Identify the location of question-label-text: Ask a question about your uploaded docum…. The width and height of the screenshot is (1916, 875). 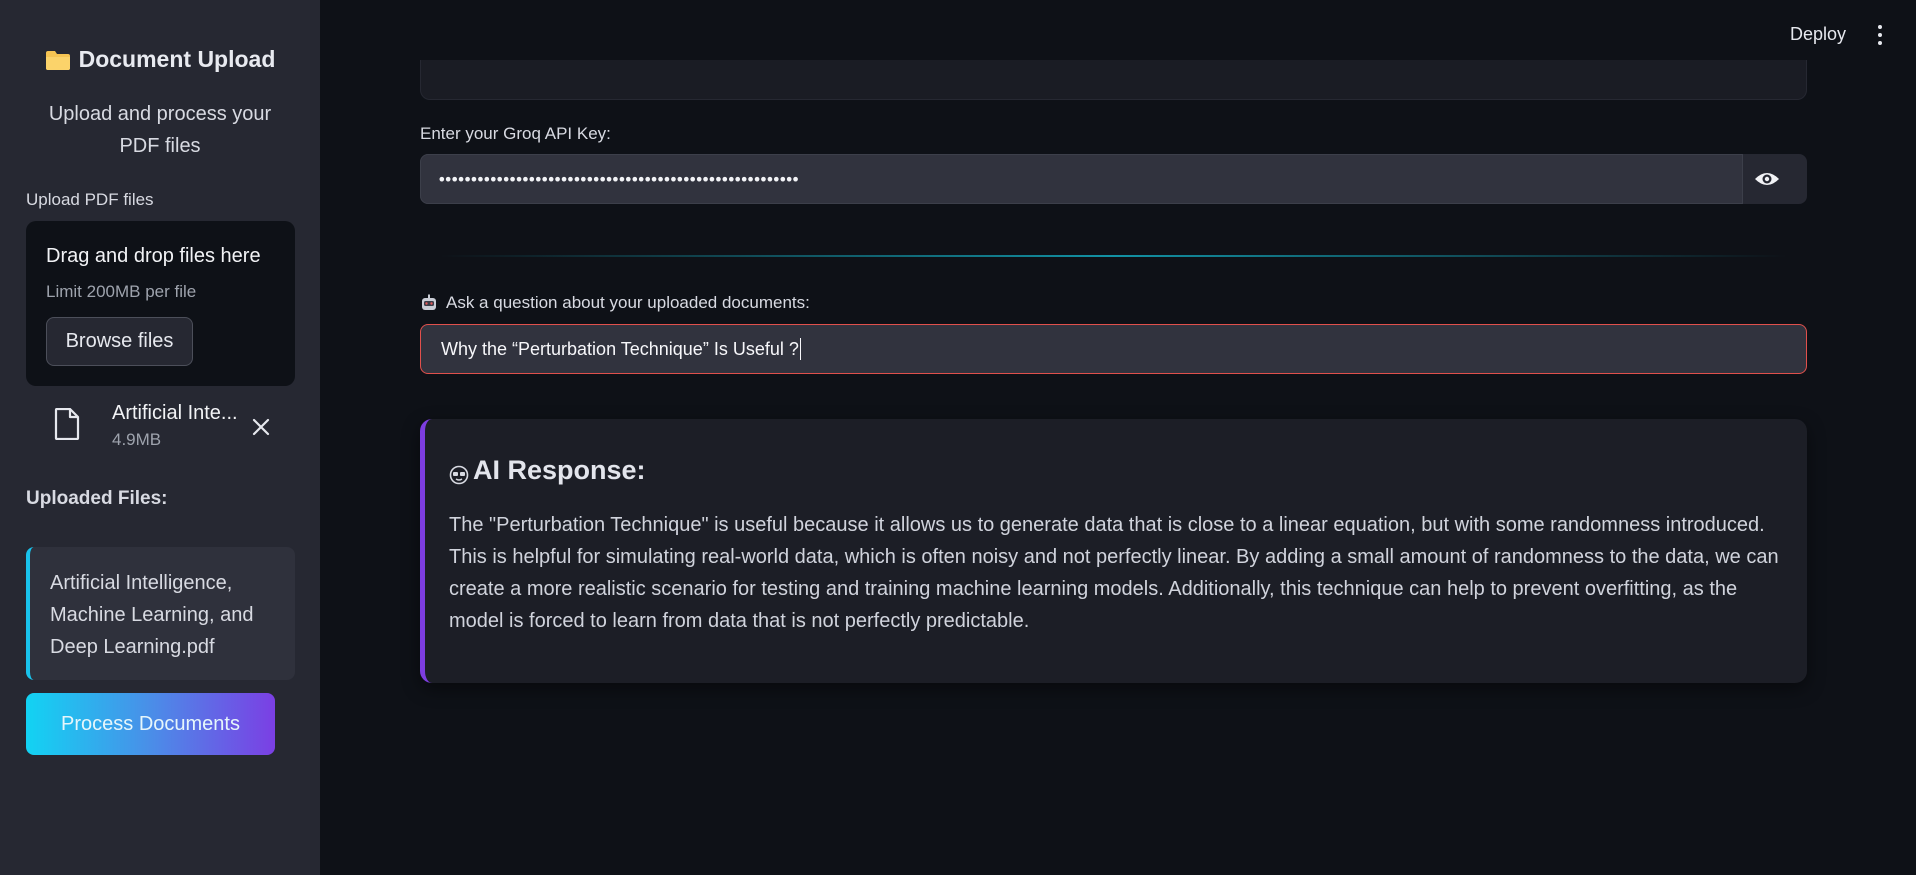
(628, 302).